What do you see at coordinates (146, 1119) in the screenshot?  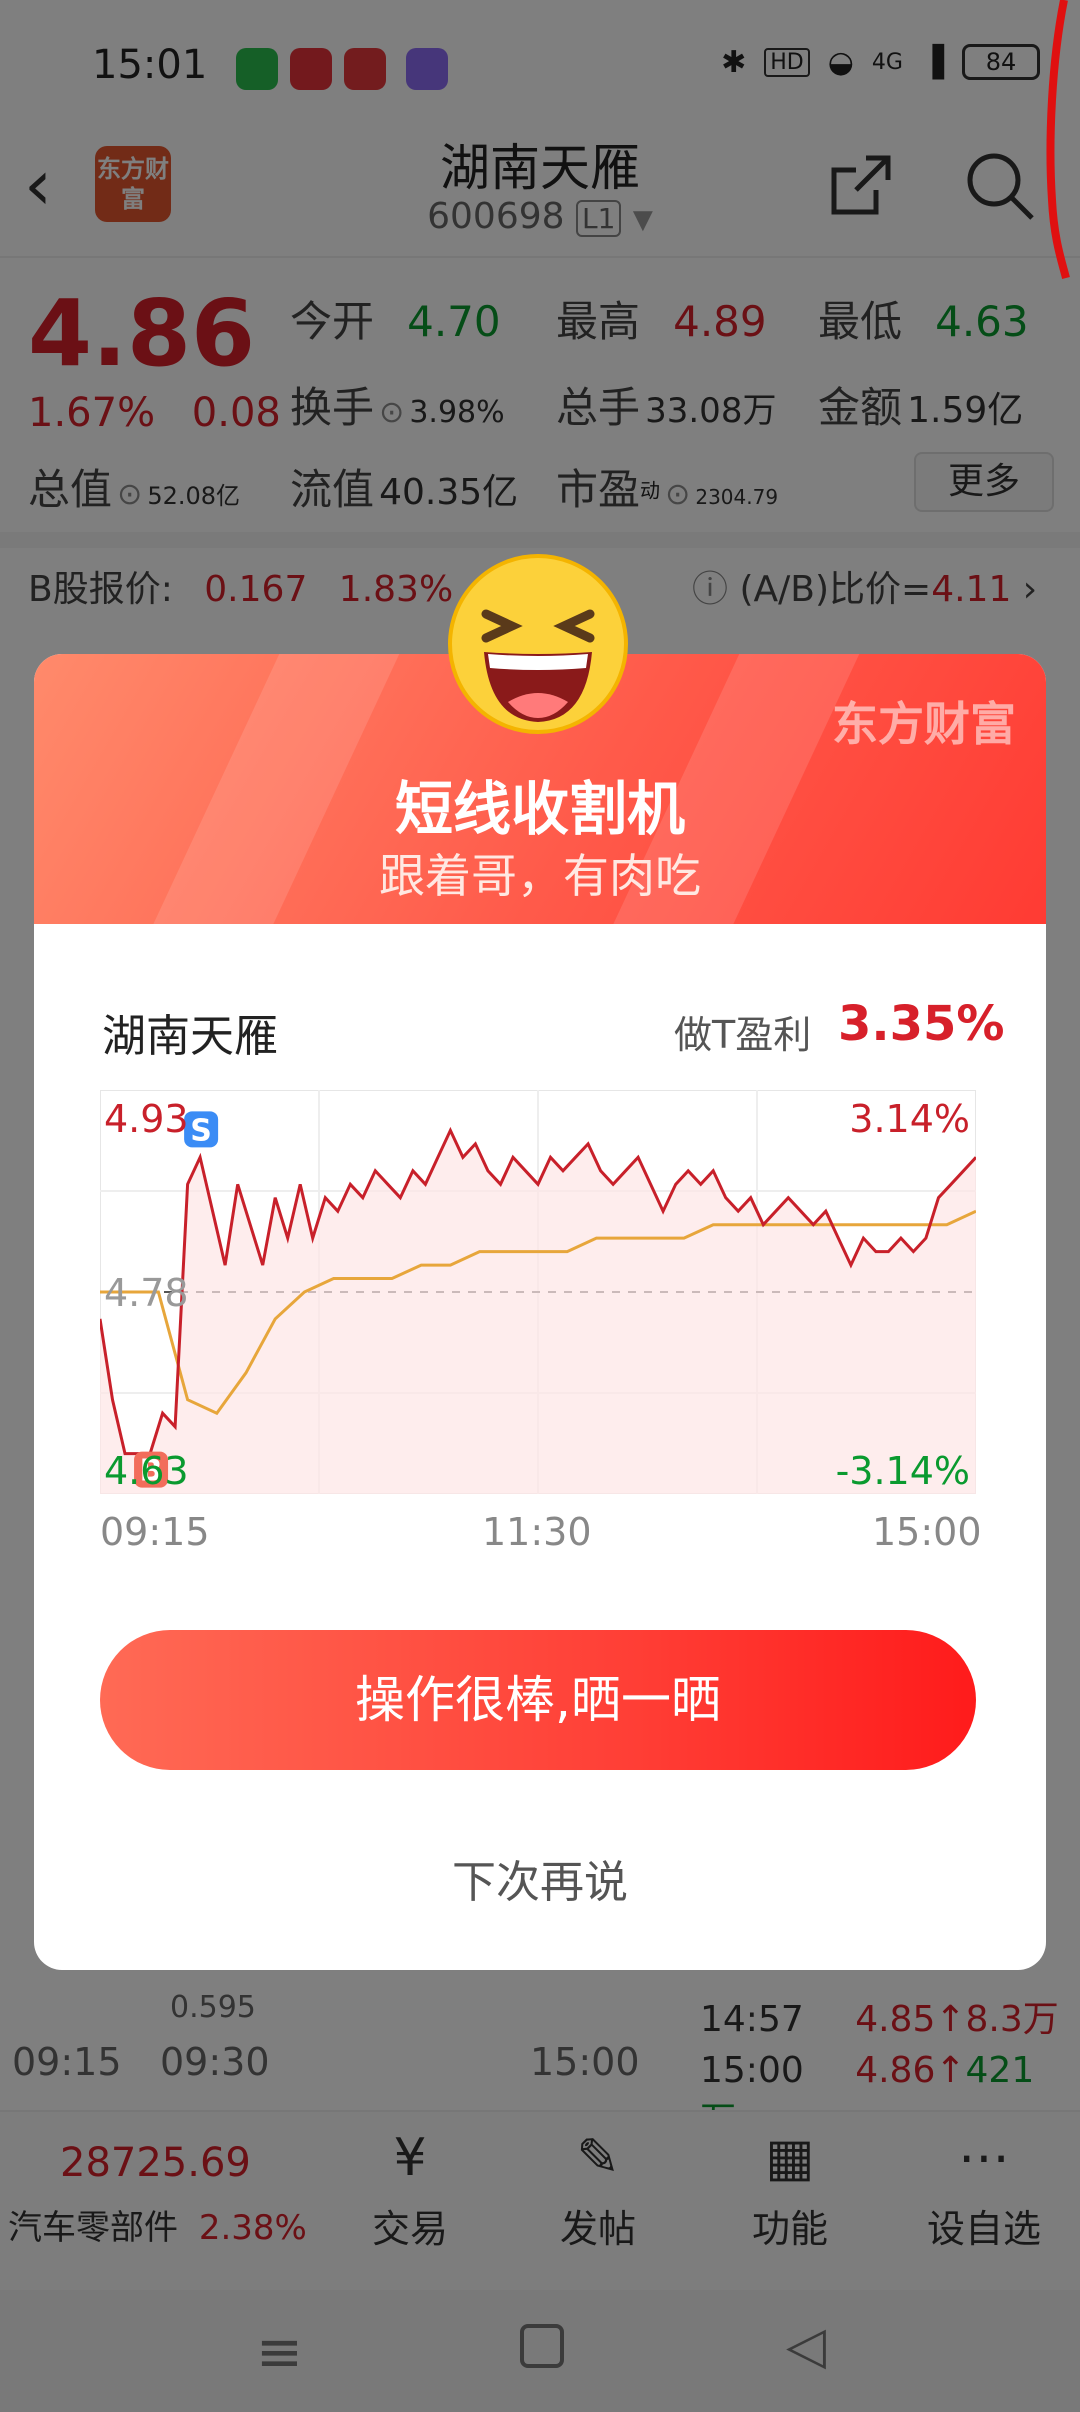 I see `y-label-top: 4.93` at bounding box center [146, 1119].